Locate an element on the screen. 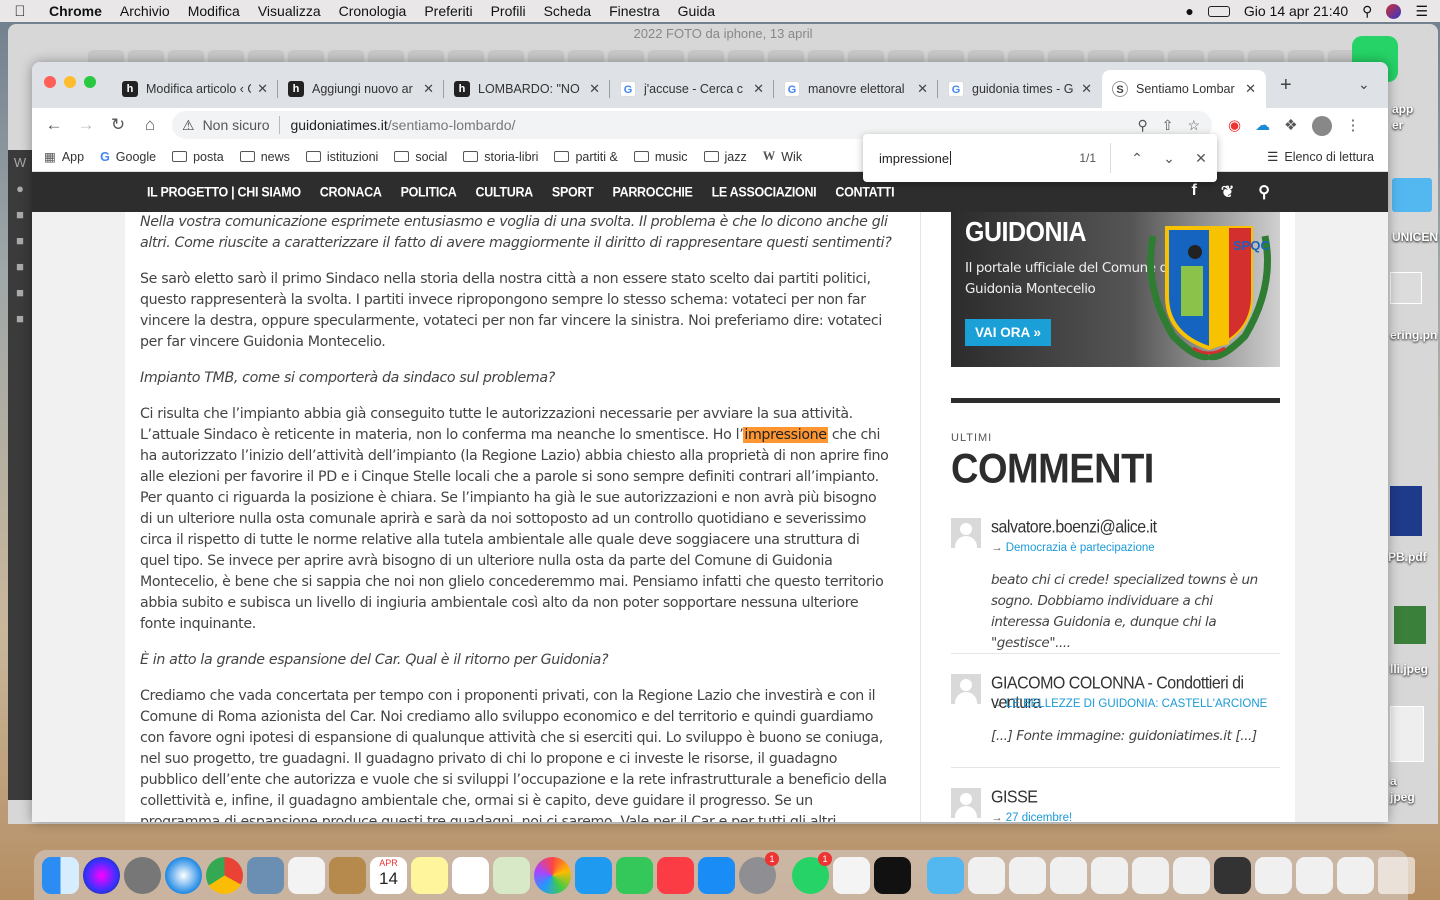 The width and height of the screenshot is (1440, 900). whatsapp-dock-icon: 1 is located at coordinates (812, 872).